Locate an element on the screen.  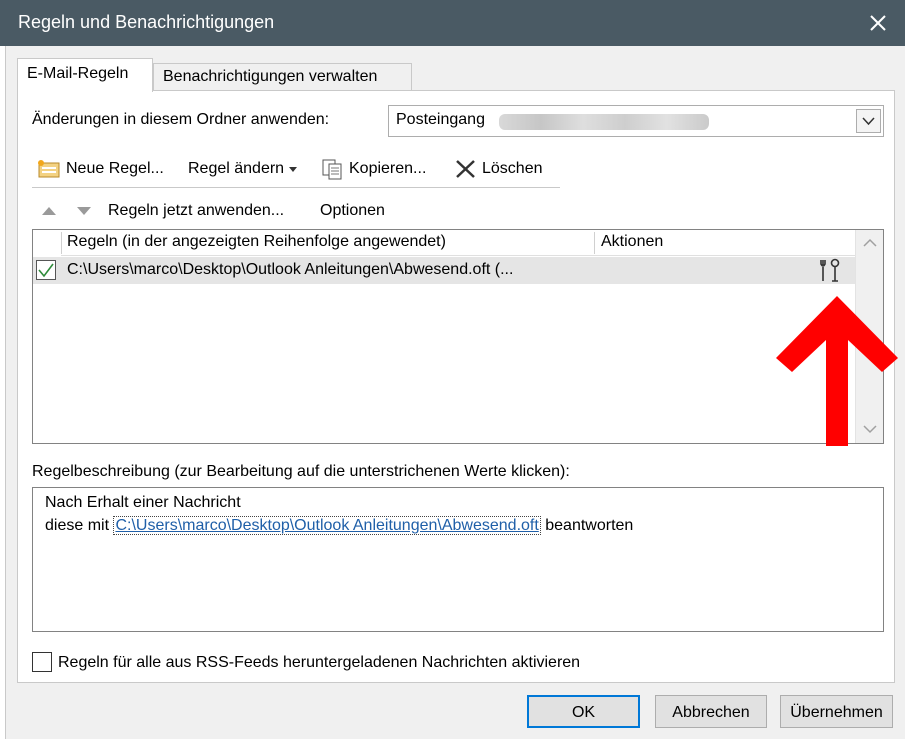
blurred-account-name is located at coordinates (604, 122).